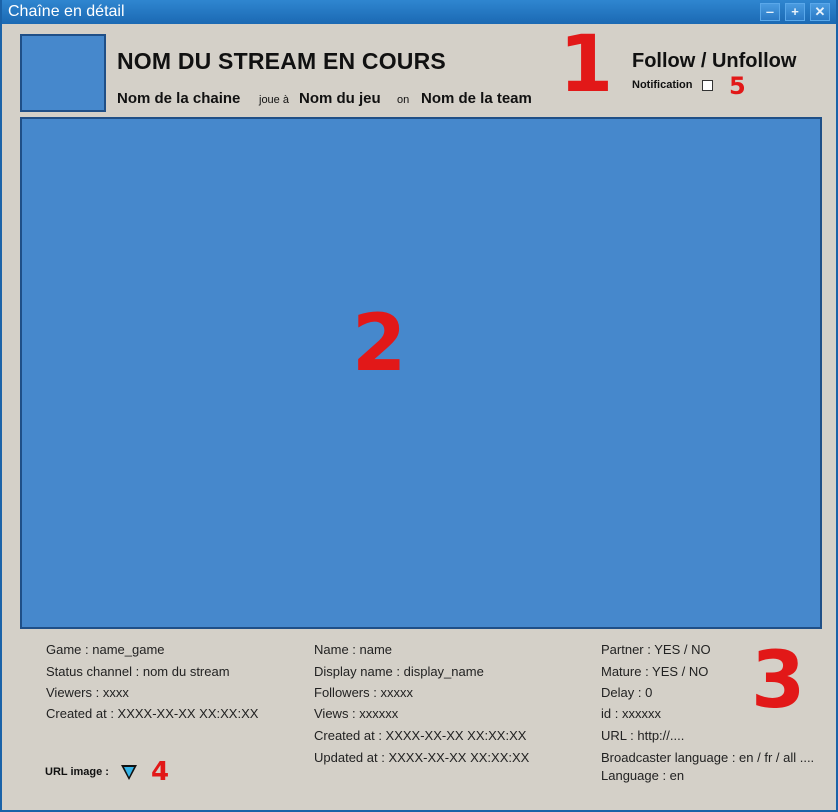 The image size is (838, 812). Describe the element at coordinates (737, 86) in the screenshot. I see `marker-5: 5` at that location.